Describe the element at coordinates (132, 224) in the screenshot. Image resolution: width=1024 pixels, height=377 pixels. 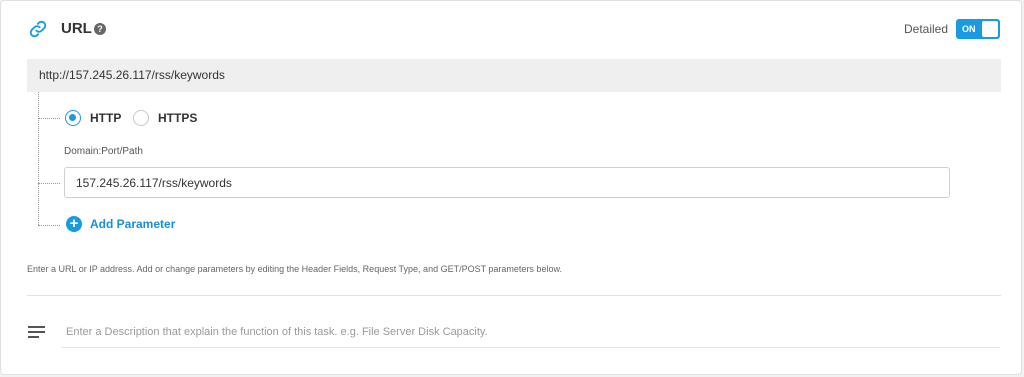
I see `add-parameter-button: Add Parameter` at that location.